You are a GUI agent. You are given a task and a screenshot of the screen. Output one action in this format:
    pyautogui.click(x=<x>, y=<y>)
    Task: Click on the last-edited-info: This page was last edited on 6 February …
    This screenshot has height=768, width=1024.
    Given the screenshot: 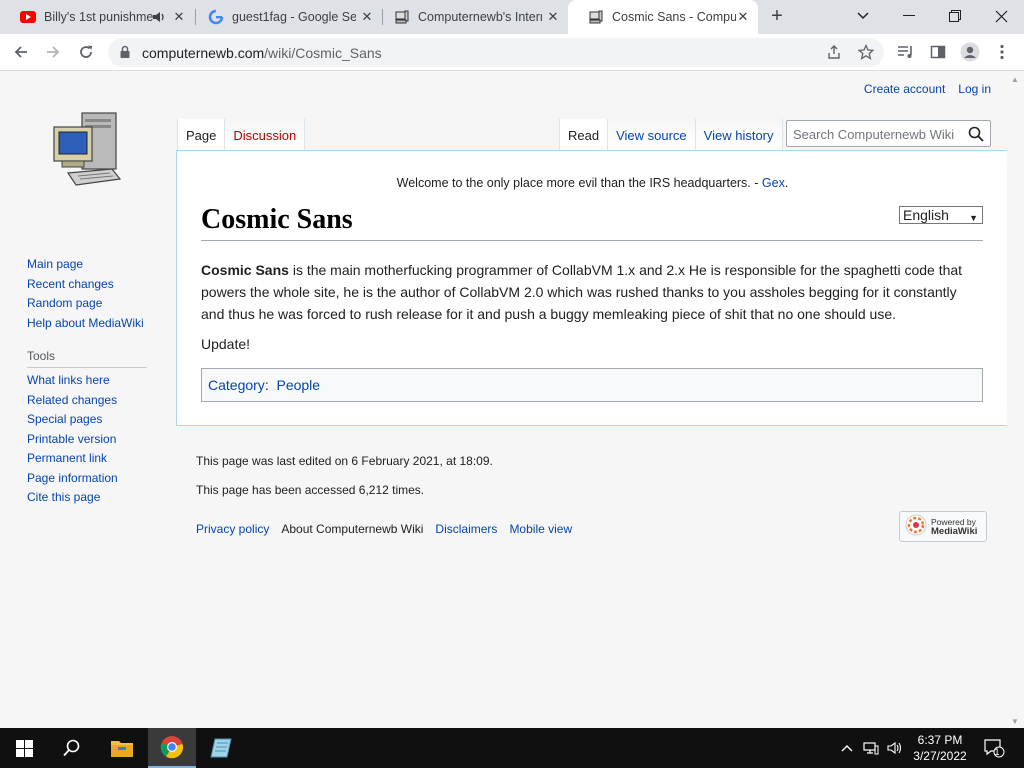 What is the action you would take?
    pyautogui.click(x=344, y=461)
    